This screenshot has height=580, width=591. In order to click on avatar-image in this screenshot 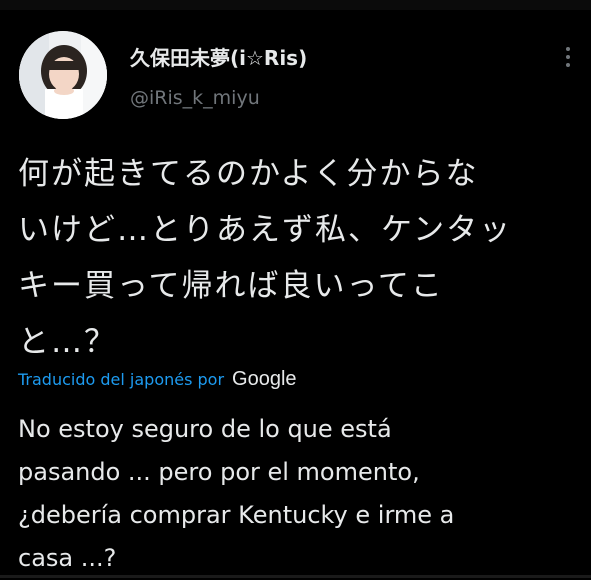, I will do `click(63, 75)`.